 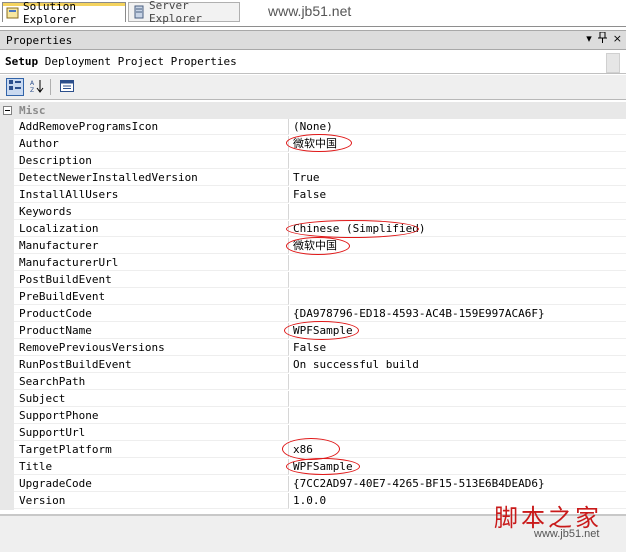 I want to click on property-row: PostBuildEvent, so click(x=313, y=280).